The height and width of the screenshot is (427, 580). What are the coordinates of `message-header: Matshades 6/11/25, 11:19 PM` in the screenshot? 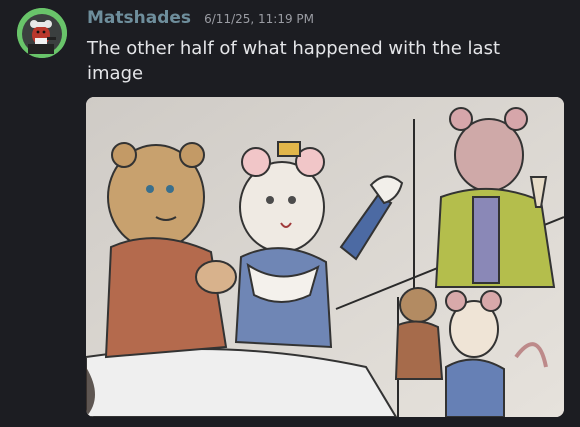 It's located at (200, 19).